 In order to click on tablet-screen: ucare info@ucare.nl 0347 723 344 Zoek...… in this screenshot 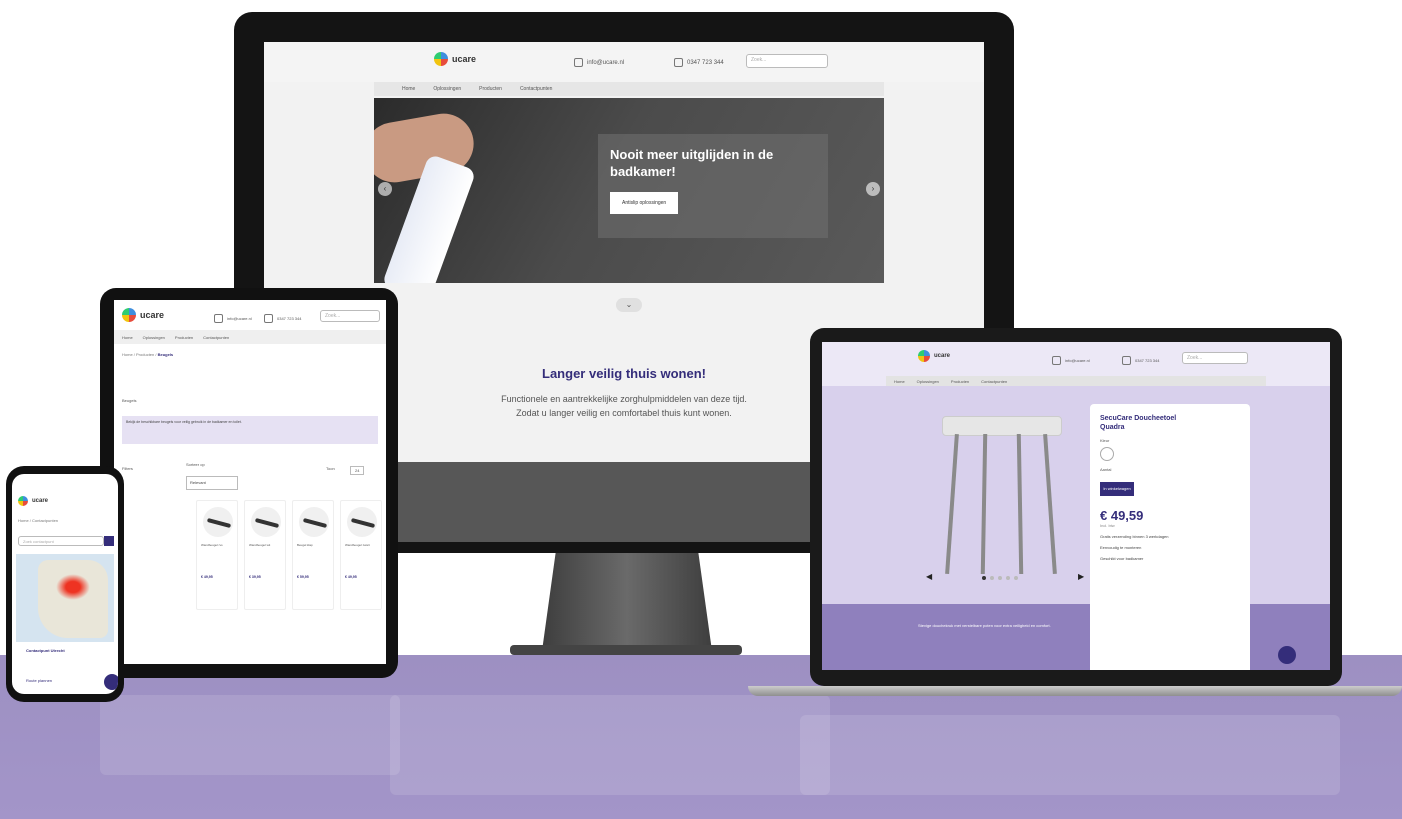, I will do `click(250, 482)`.